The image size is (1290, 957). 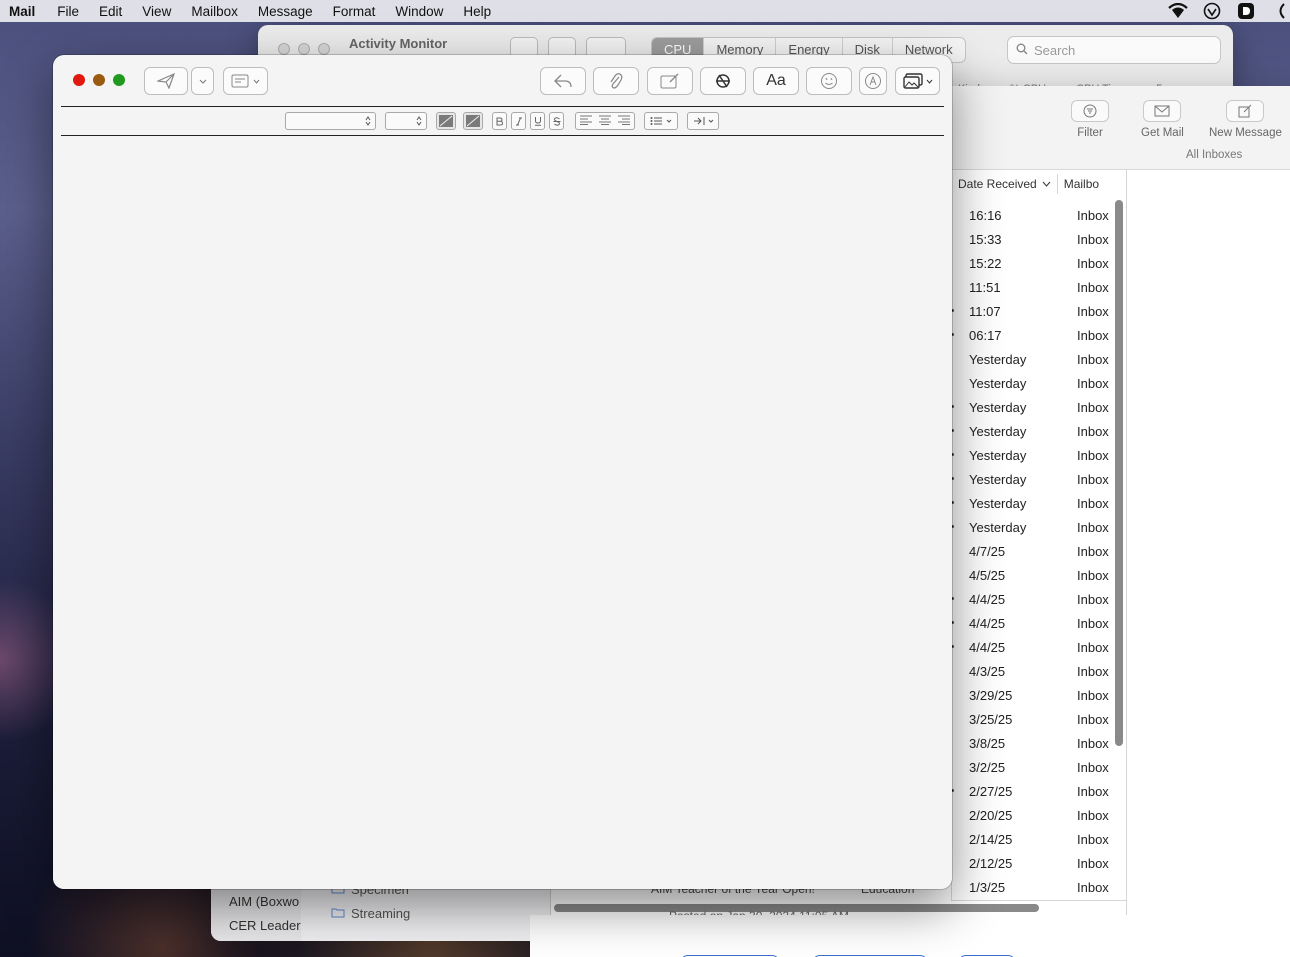 What do you see at coordinates (1031, 551) in the screenshot?
I see `table-row: 4/7/25 Inbox` at bounding box center [1031, 551].